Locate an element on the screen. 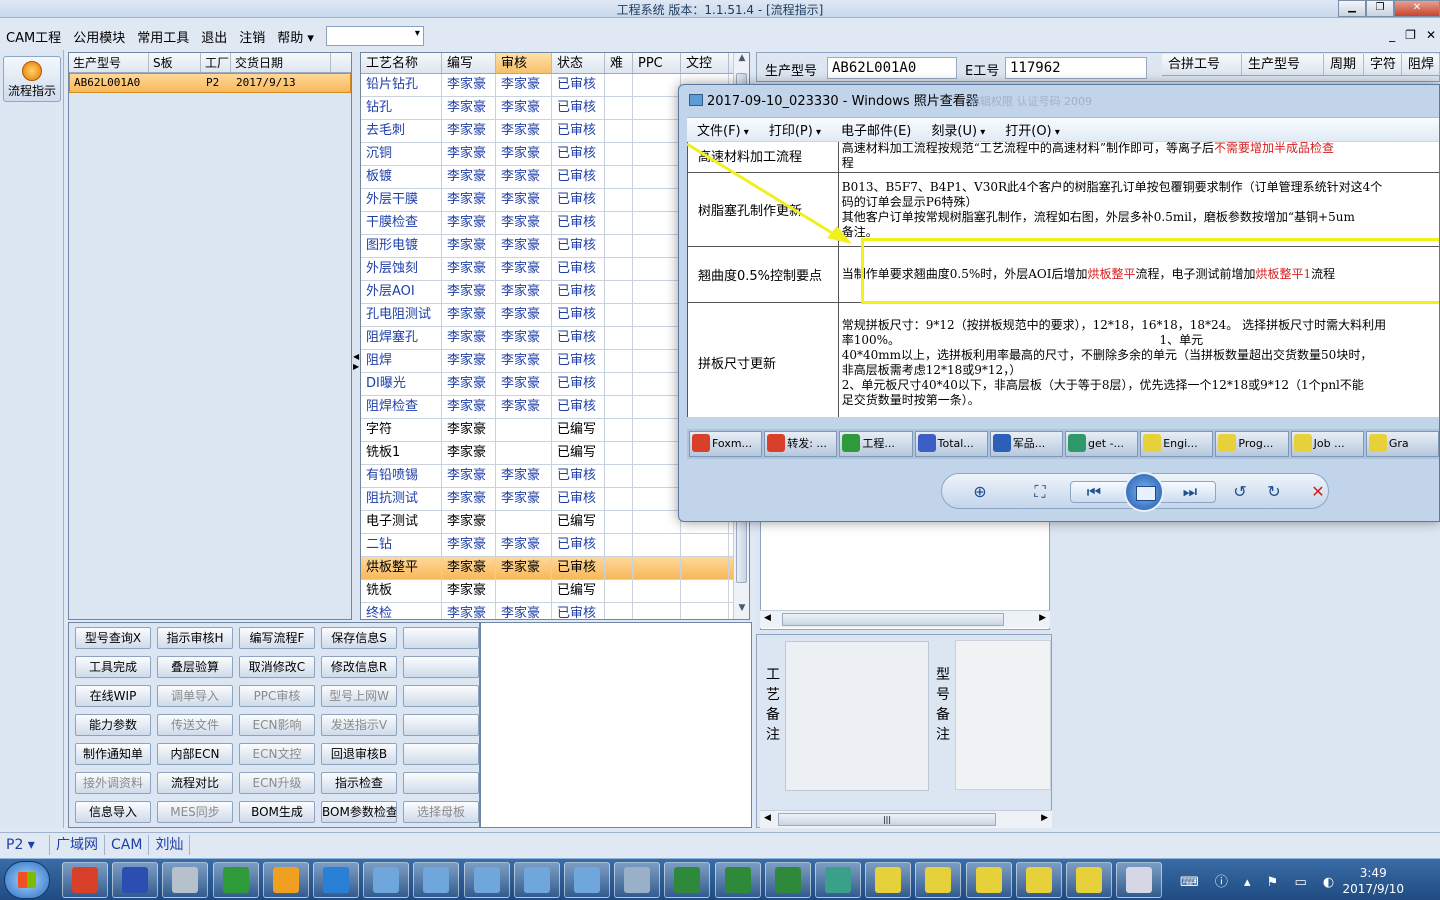 The image size is (1440, 900). taskbar-x-app3-button is located at coordinates (988, 880).